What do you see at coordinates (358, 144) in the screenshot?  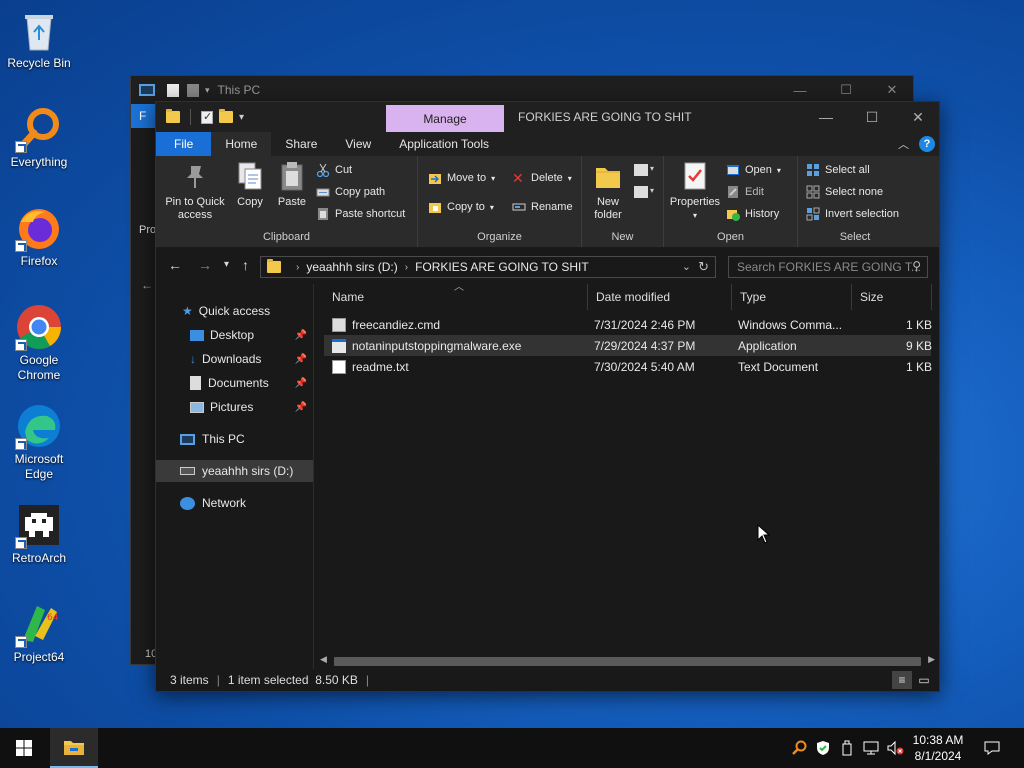 I see `tab-view: View` at bounding box center [358, 144].